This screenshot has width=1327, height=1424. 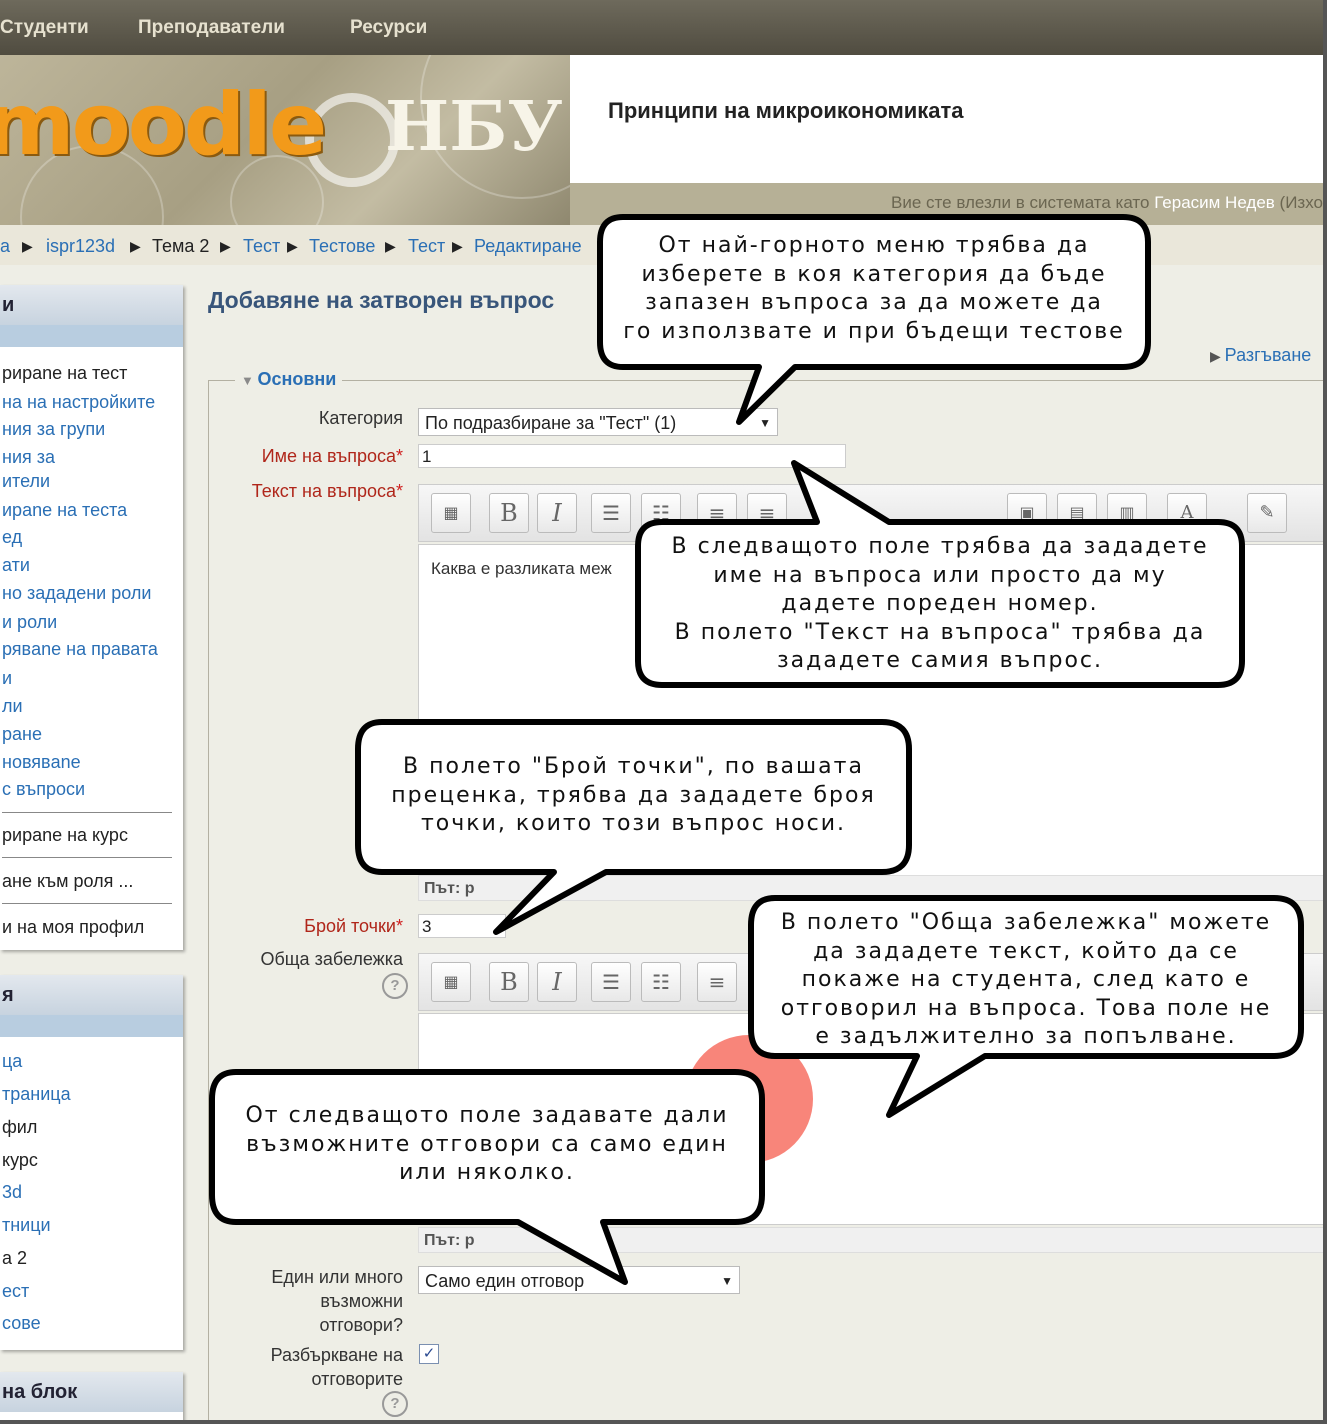 What do you see at coordinates (7, 678) in the screenshot?
I see `sidebar-item: и` at bounding box center [7, 678].